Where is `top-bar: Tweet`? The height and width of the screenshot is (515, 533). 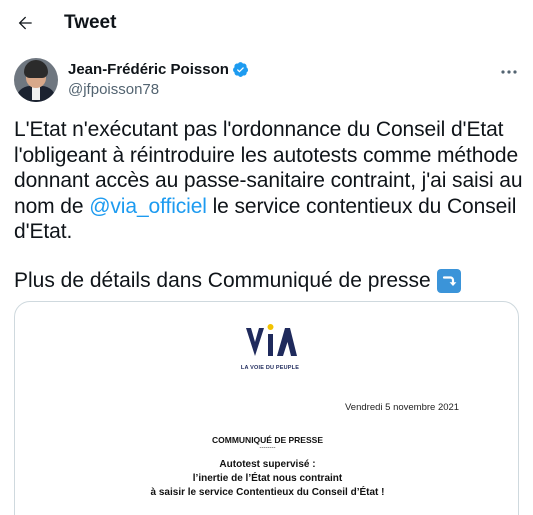 top-bar: Tweet is located at coordinates (266, 23).